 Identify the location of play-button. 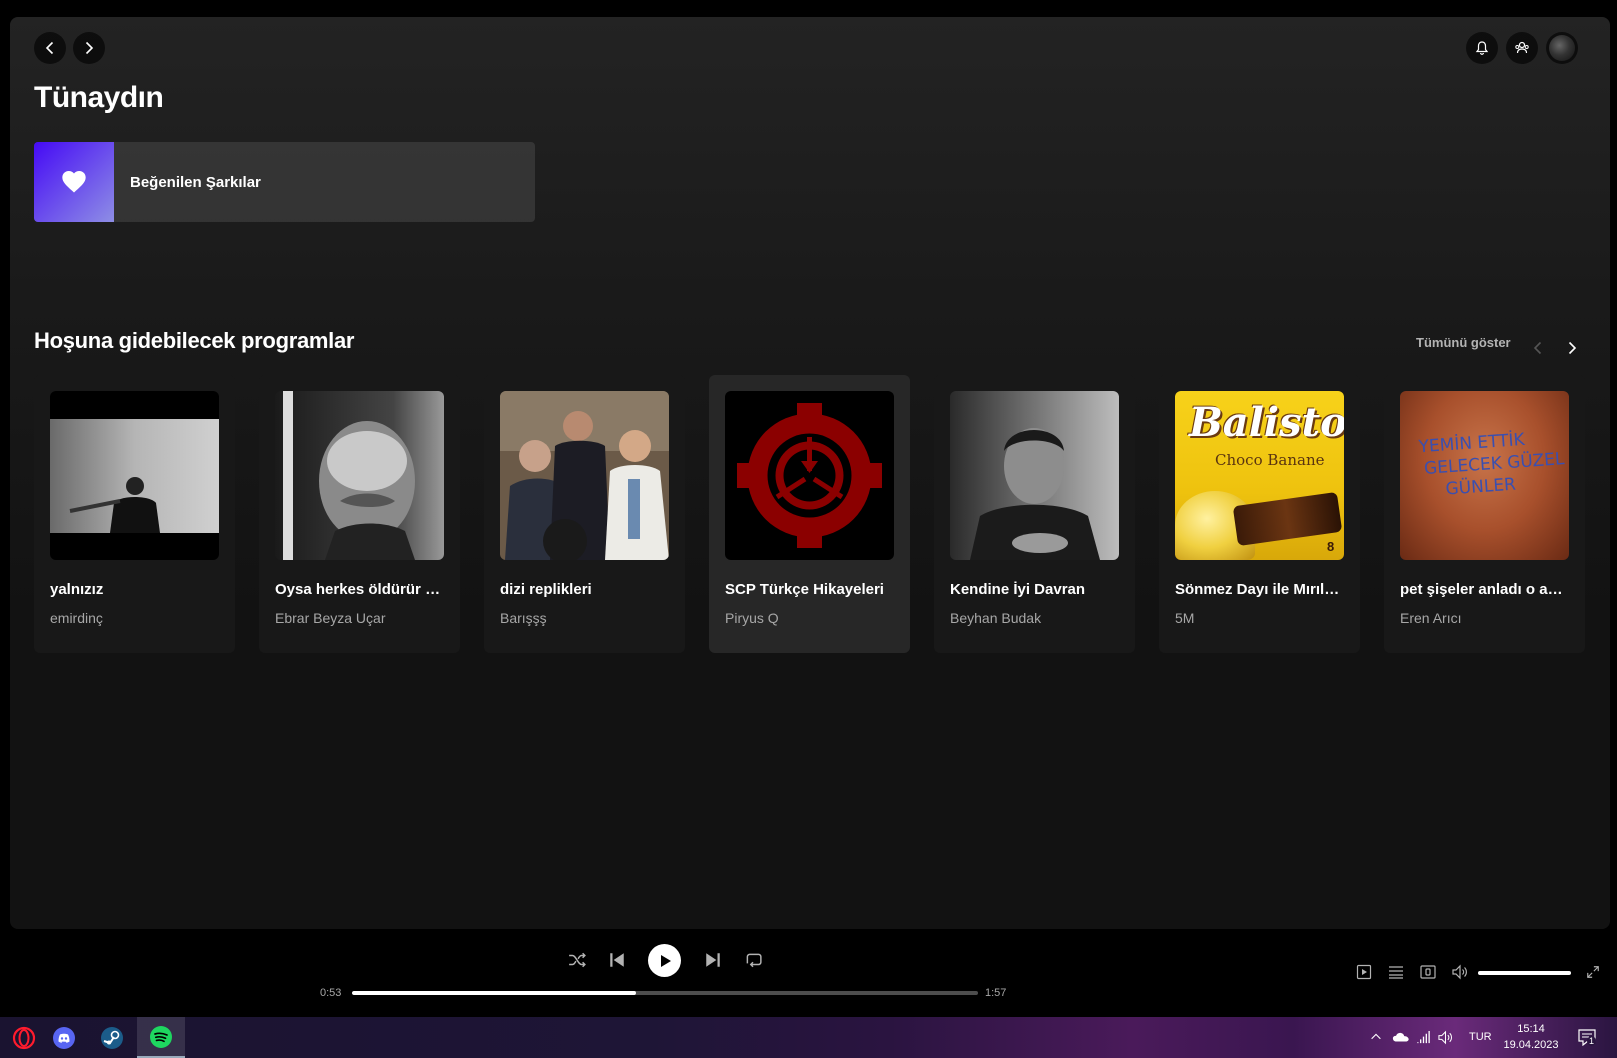
(664, 960).